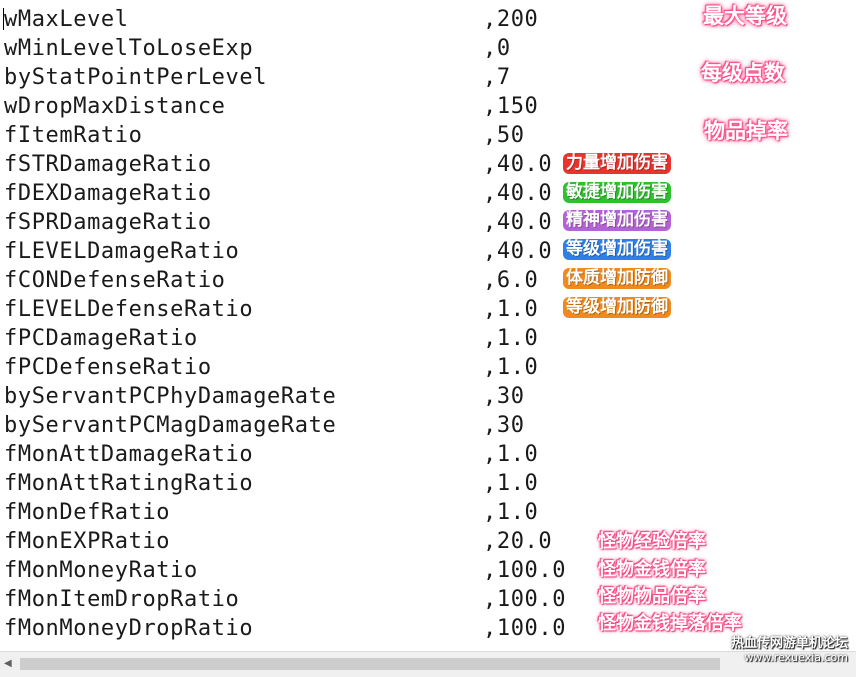  I want to click on config-value: ,6.0, so click(511, 280).